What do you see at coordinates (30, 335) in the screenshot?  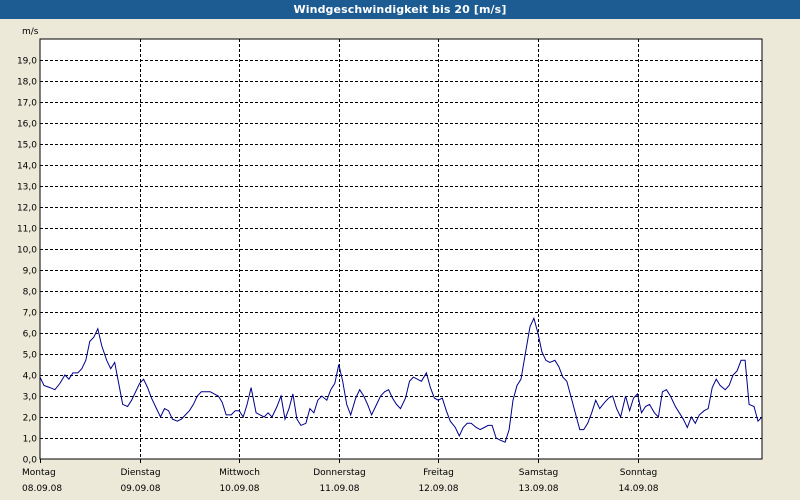 I see `y-tick-label: 6,0` at bounding box center [30, 335].